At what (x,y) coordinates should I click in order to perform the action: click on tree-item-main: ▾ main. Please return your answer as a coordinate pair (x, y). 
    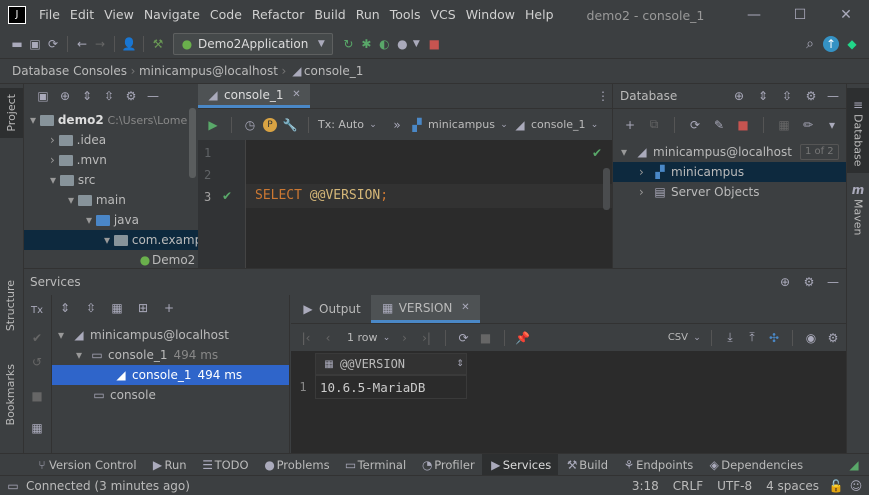
    Looking at the image, I should click on (111, 200).